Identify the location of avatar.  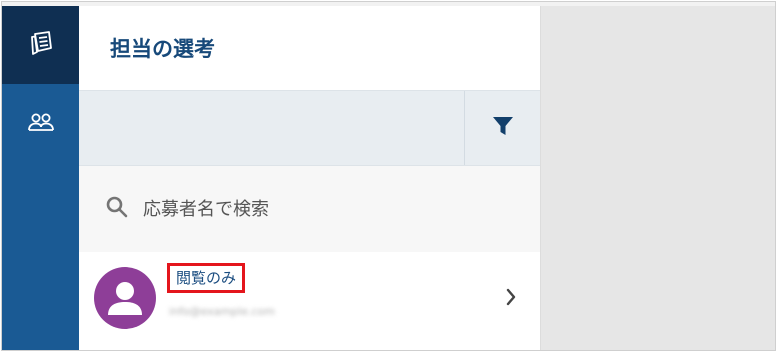
(125, 298).